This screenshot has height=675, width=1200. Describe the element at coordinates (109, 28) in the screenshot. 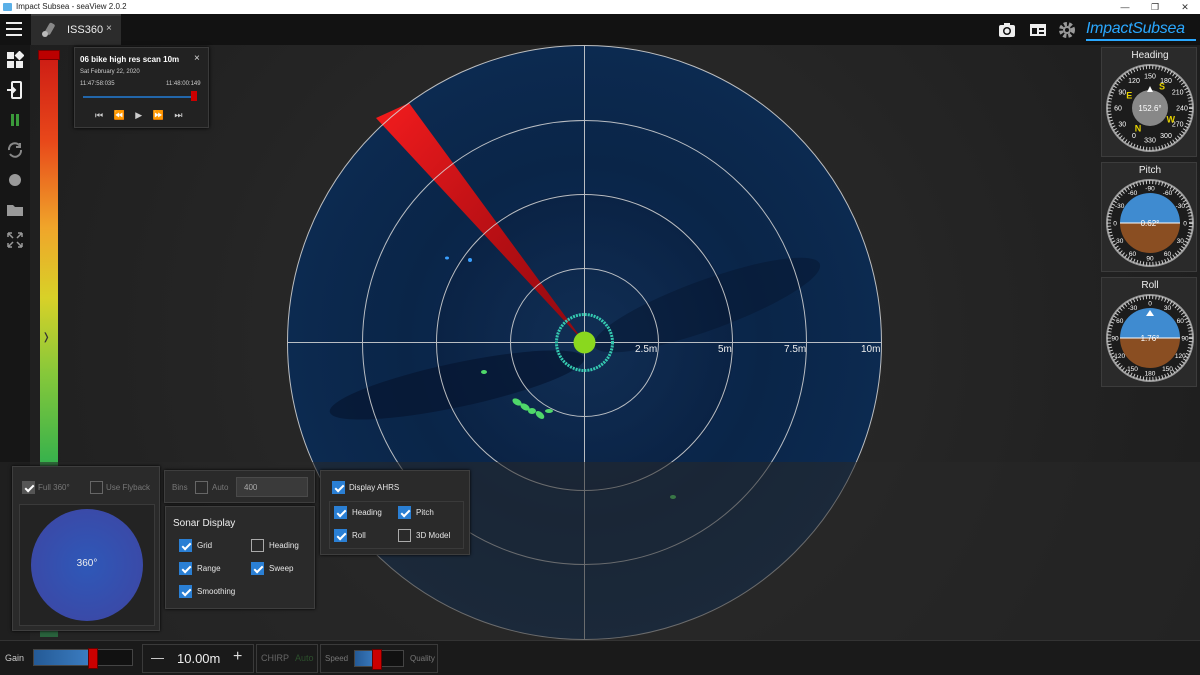

I see `tab-close-icon: ×` at that location.